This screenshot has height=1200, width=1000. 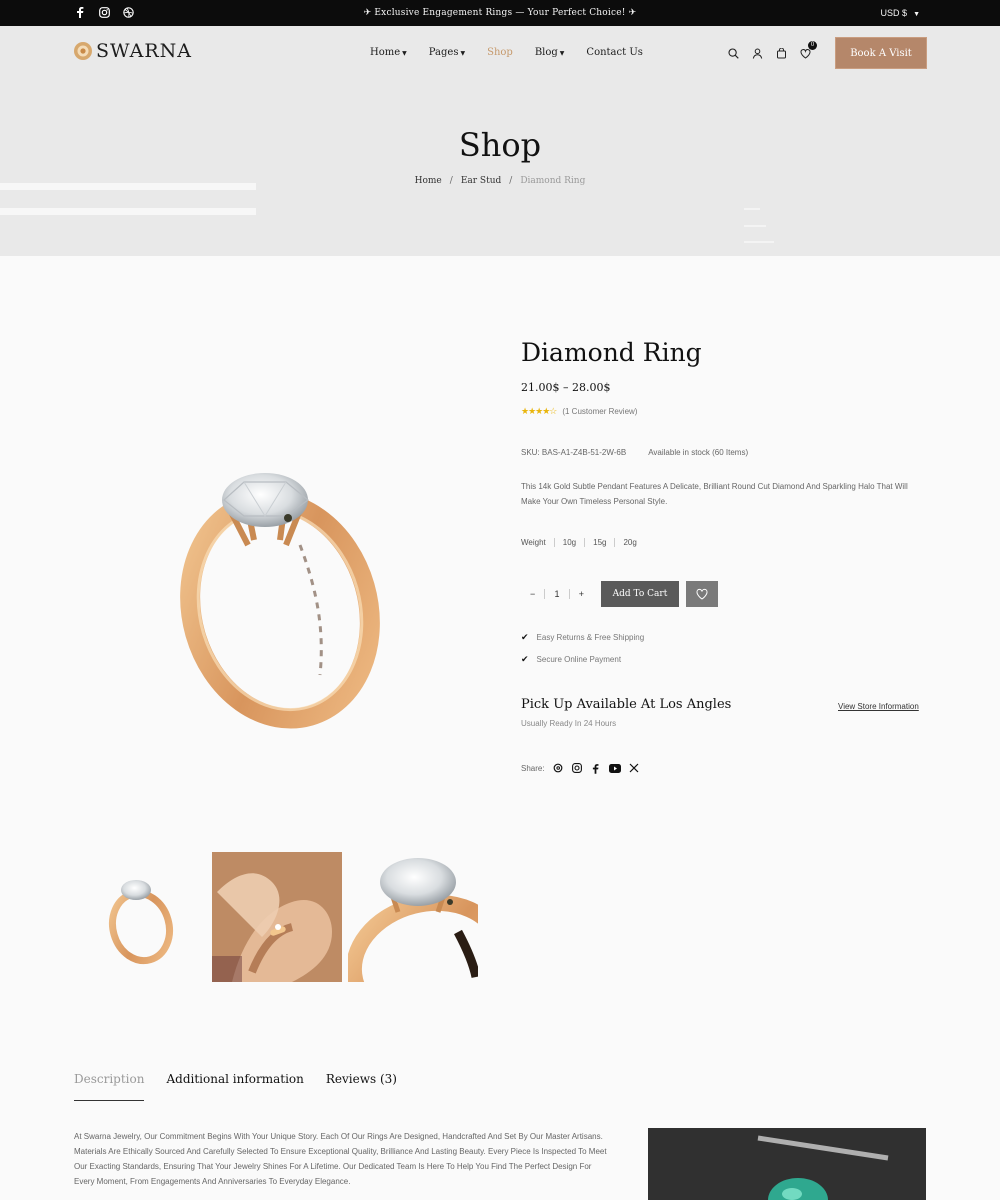 I want to click on nav-blog: Blog ▼, so click(x=550, y=52).